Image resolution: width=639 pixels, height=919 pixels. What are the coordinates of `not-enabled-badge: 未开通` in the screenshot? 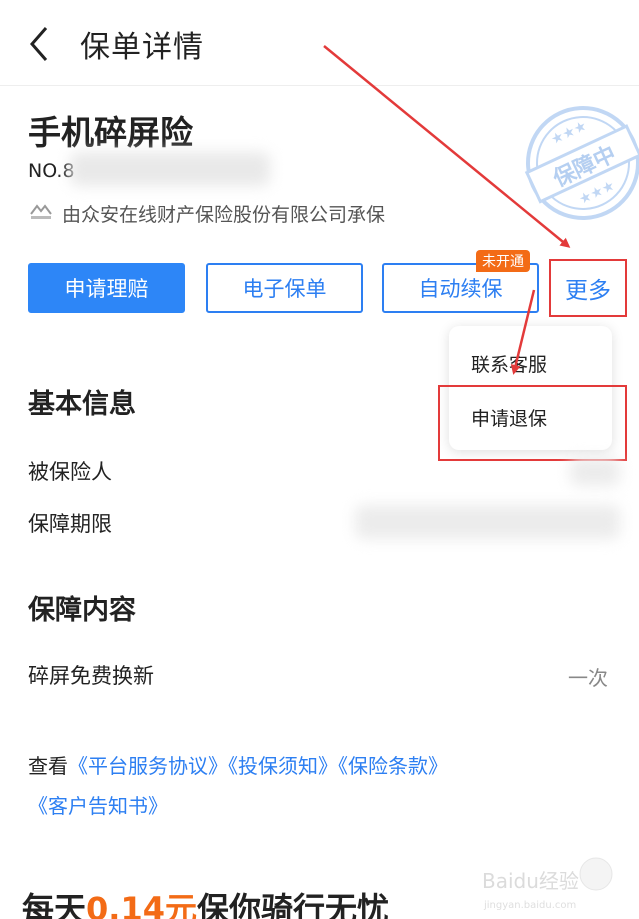 It's located at (503, 261).